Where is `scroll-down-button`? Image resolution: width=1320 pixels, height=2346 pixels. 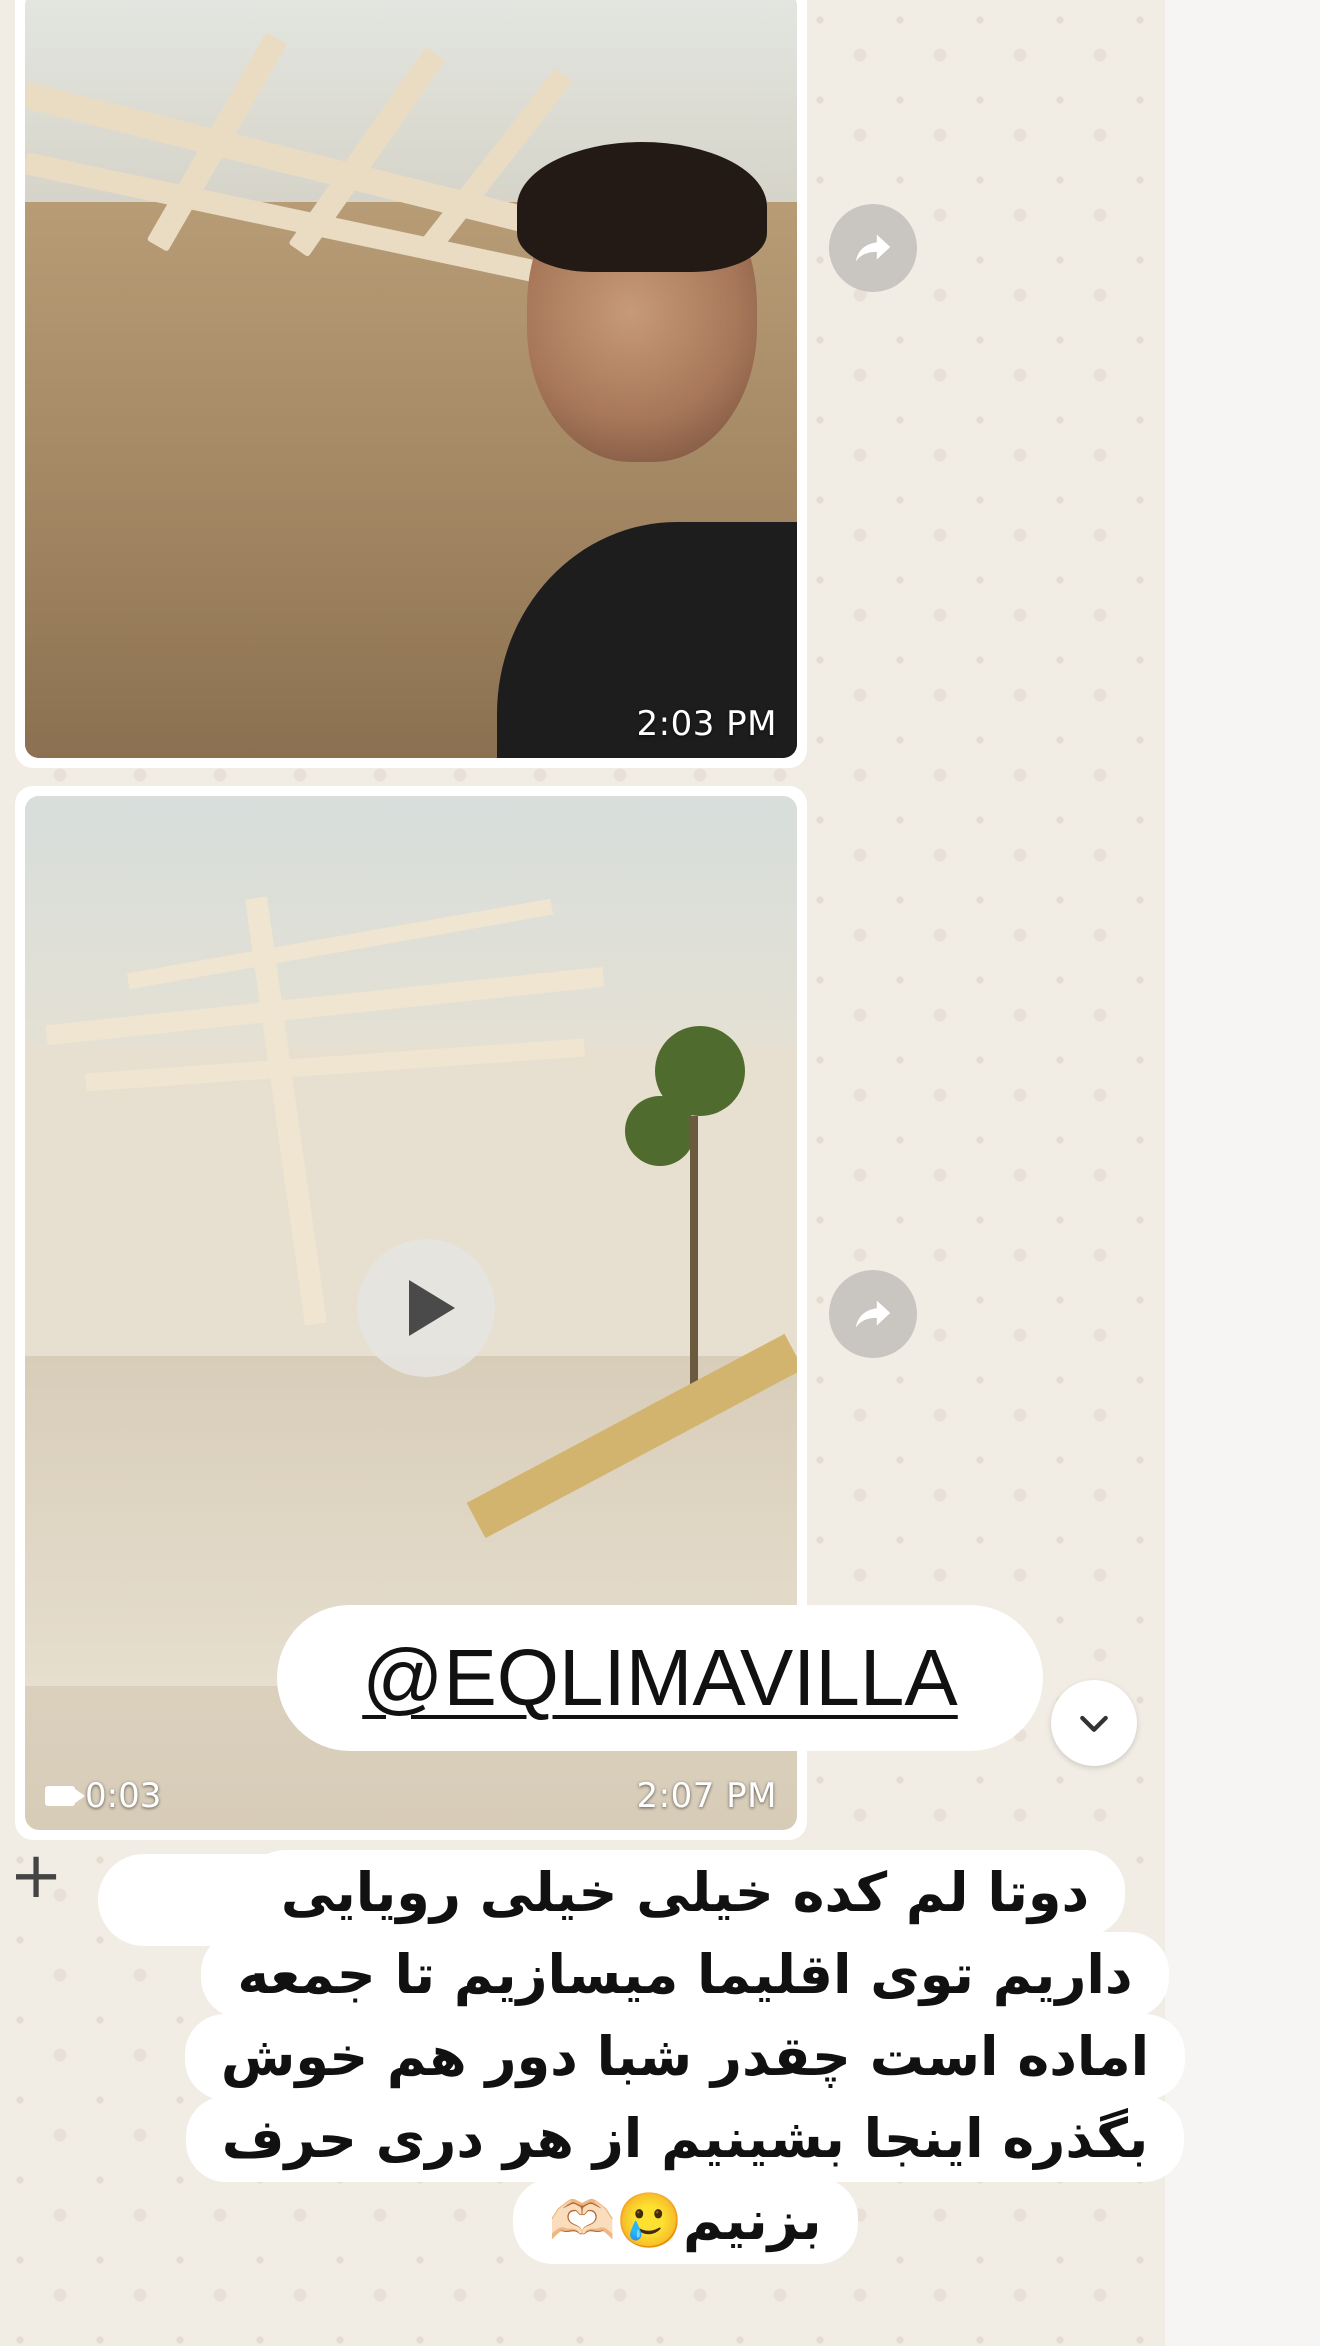 scroll-down-button is located at coordinates (1094, 1723).